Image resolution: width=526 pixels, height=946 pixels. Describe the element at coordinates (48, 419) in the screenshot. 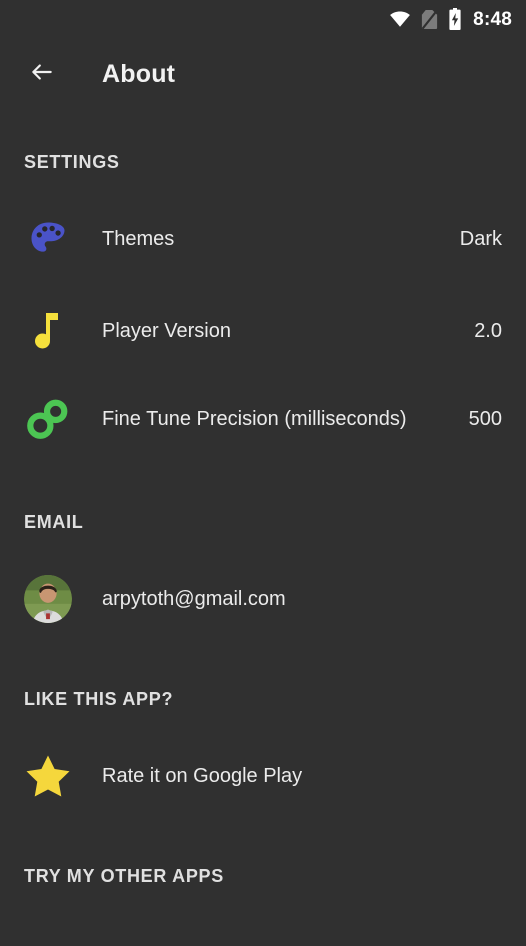

I see `link-circles-icon` at that location.